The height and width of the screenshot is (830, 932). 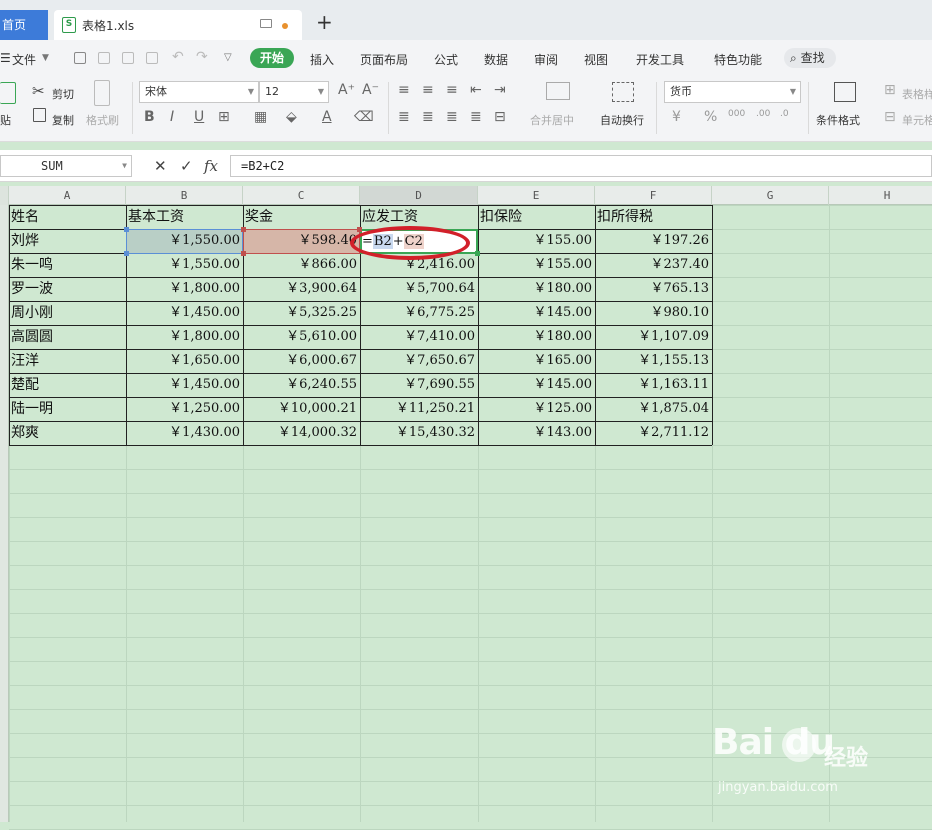 What do you see at coordinates (301, 195) in the screenshot?
I see `column-header-c: C` at bounding box center [301, 195].